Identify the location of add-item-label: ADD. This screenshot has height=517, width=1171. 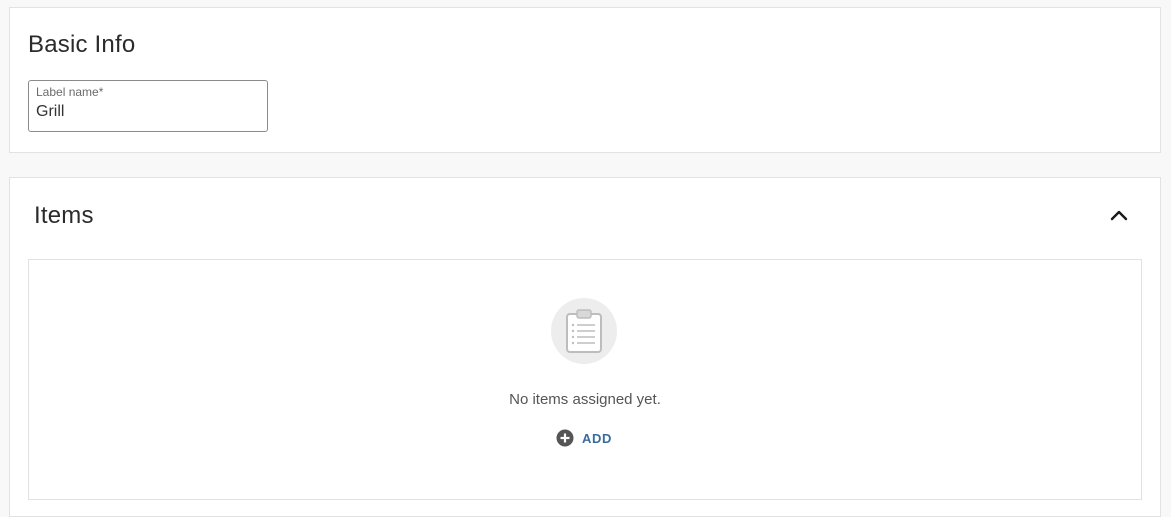
(597, 438).